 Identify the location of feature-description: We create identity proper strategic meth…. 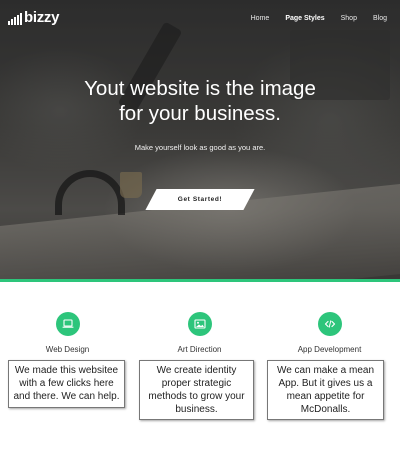
(196, 390).